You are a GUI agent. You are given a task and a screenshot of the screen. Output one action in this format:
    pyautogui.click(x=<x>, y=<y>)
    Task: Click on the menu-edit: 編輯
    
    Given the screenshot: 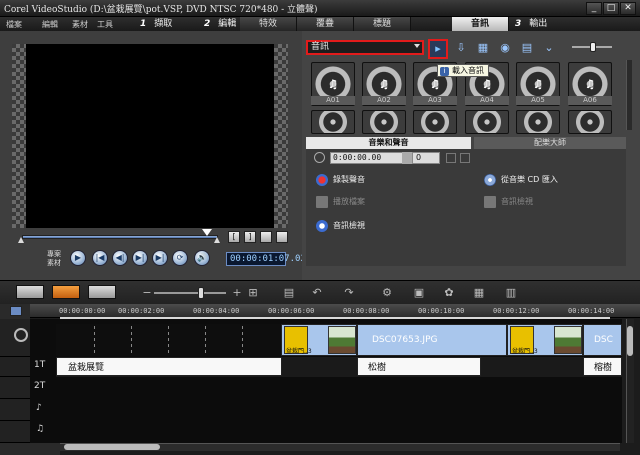 What is the action you would take?
    pyautogui.click(x=50, y=24)
    